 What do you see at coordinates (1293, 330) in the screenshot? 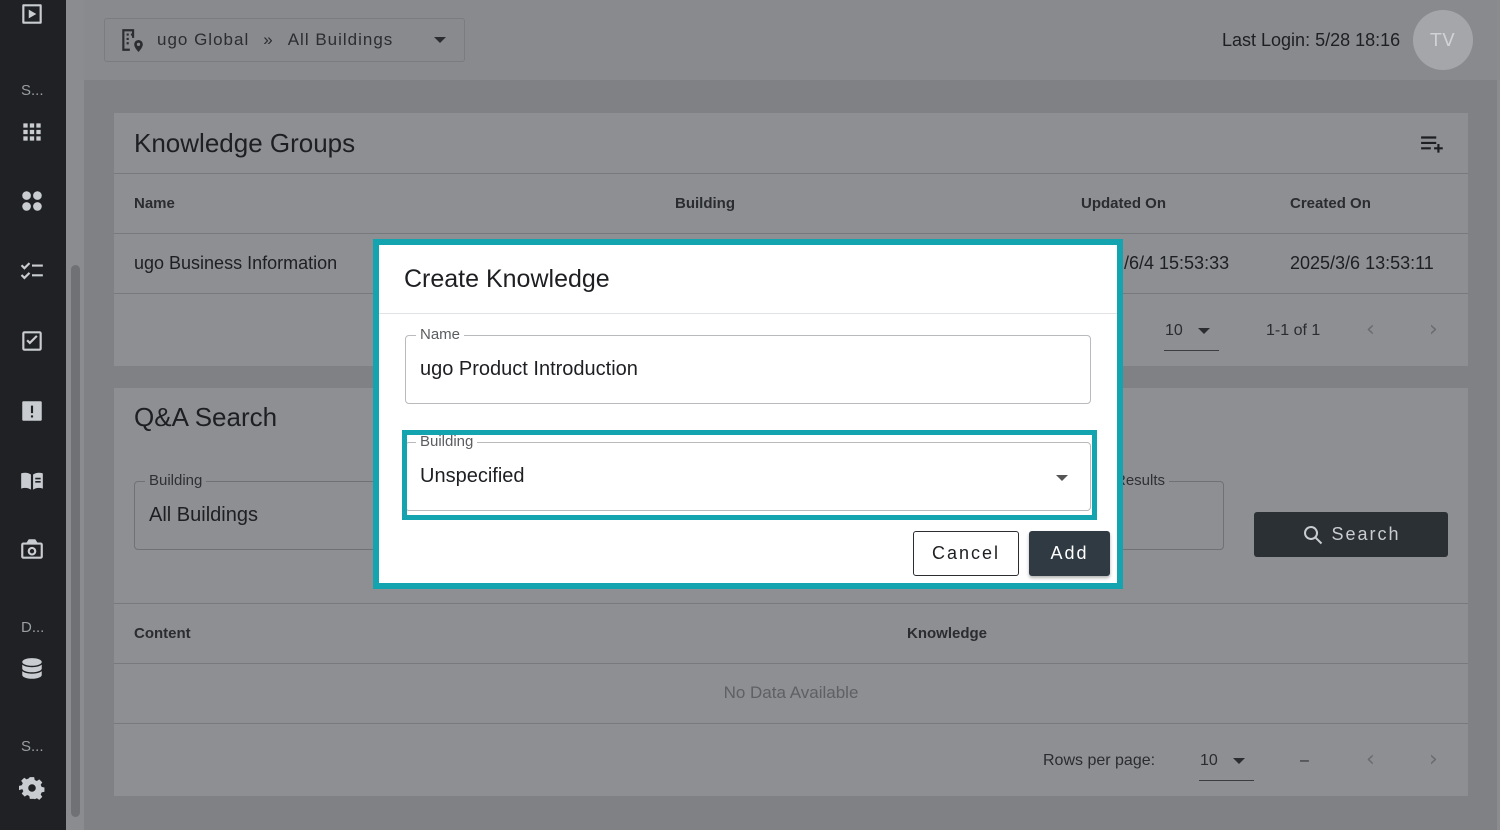
I see `pagination-range: 1-1 of 1` at bounding box center [1293, 330].